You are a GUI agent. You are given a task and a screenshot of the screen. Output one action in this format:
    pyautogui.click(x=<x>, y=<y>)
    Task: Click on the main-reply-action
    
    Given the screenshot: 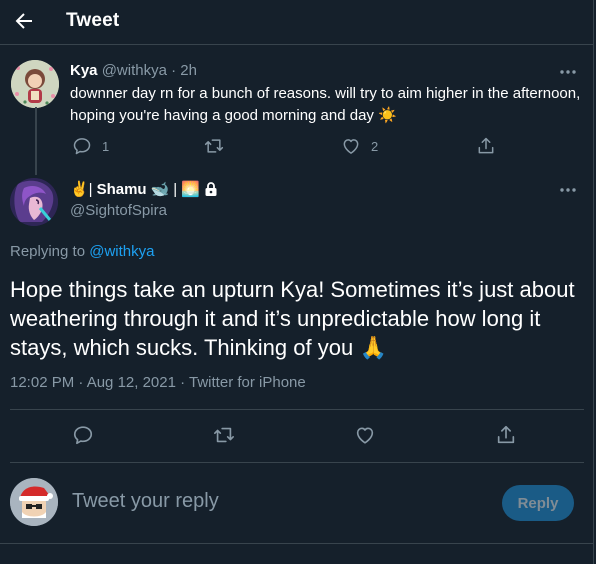 What is the action you would take?
    pyautogui.click(x=83, y=435)
    